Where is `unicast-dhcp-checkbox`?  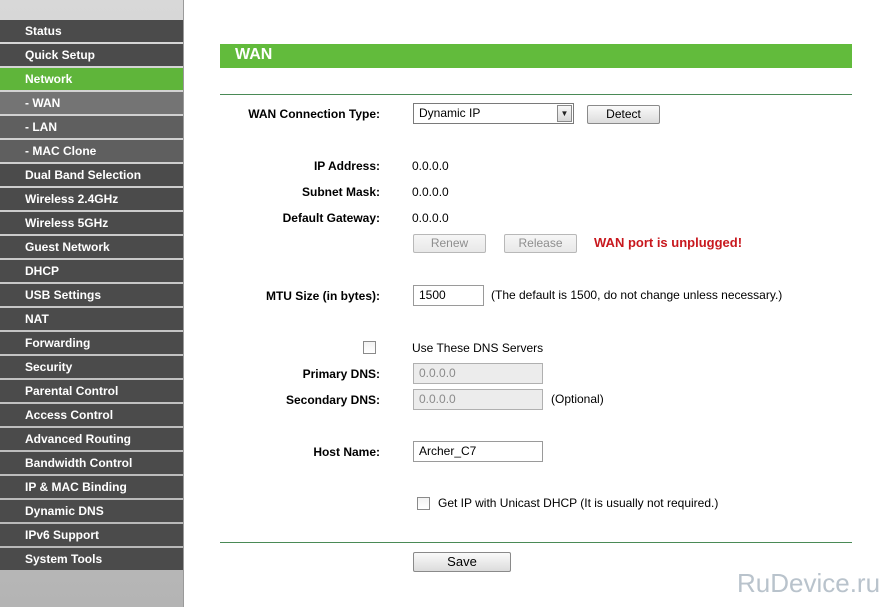 unicast-dhcp-checkbox is located at coordinates (423, 503).